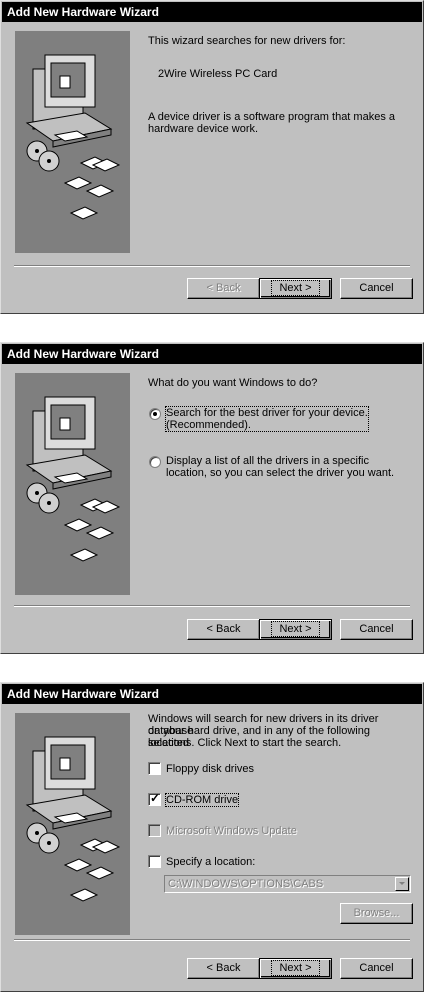 The image size is (424, 992). What do you see at coordinates (402, 884) in the screenshot?
I see `chevron-down-icon` at bounding box center [402, 884].